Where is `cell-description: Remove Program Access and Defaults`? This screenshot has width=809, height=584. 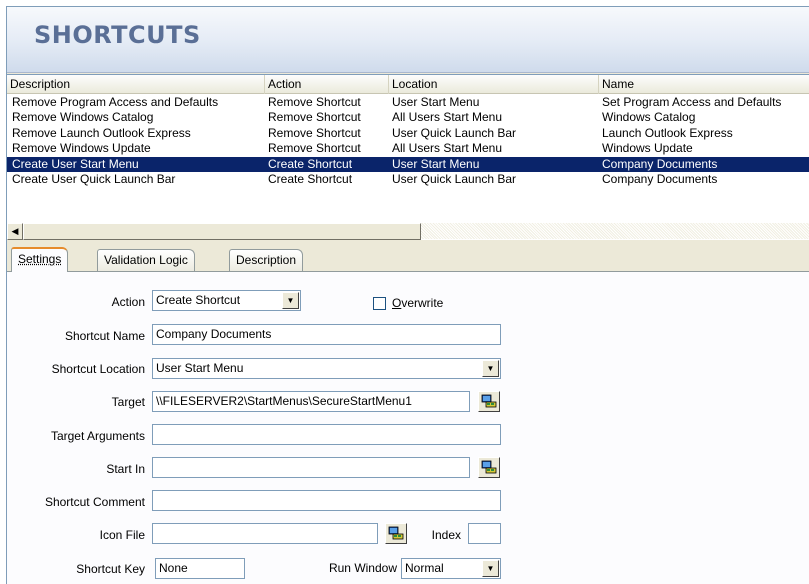
cell-description: Remove Program Access and Defaults is located at coordinates (115, 102).